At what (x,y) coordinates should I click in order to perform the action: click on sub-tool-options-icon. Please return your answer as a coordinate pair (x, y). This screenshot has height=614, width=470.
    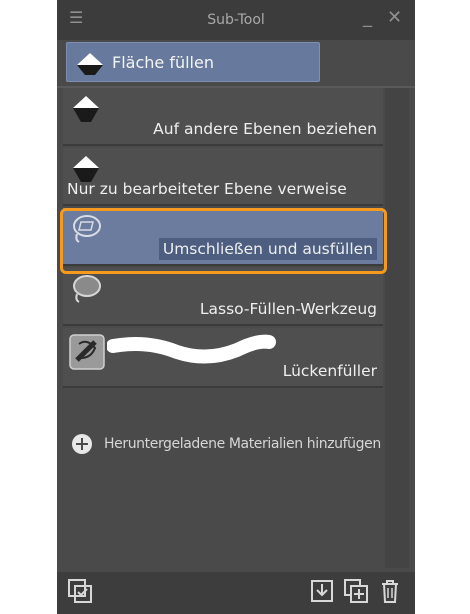
    Looking at the image, I should click on (80, 591).